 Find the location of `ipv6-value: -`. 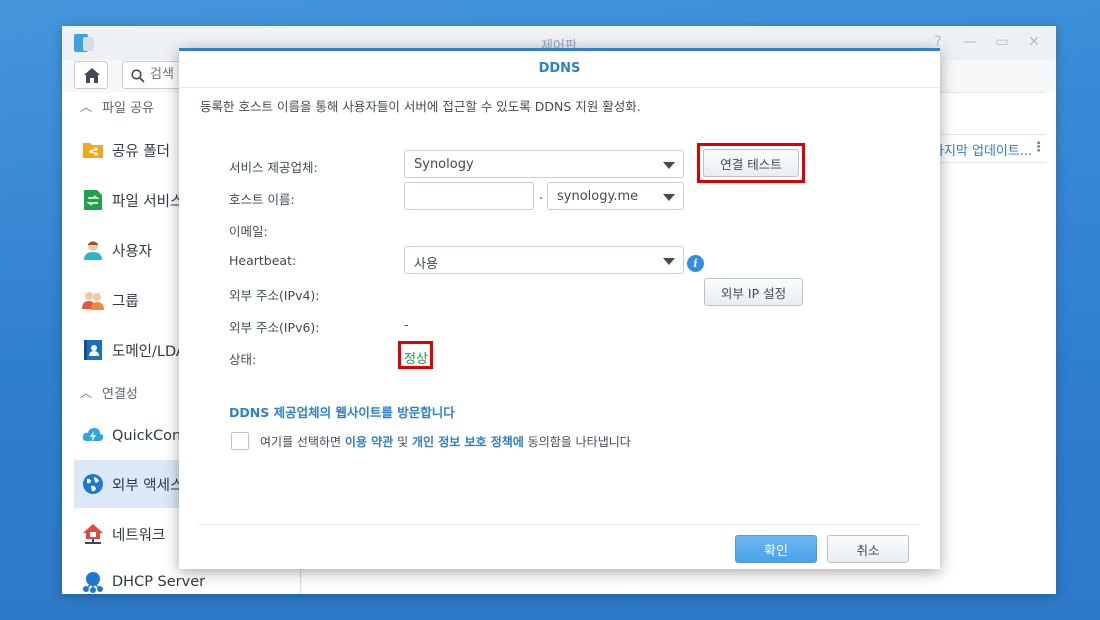

ipv6-value: - is located at coordinates (406, 324).